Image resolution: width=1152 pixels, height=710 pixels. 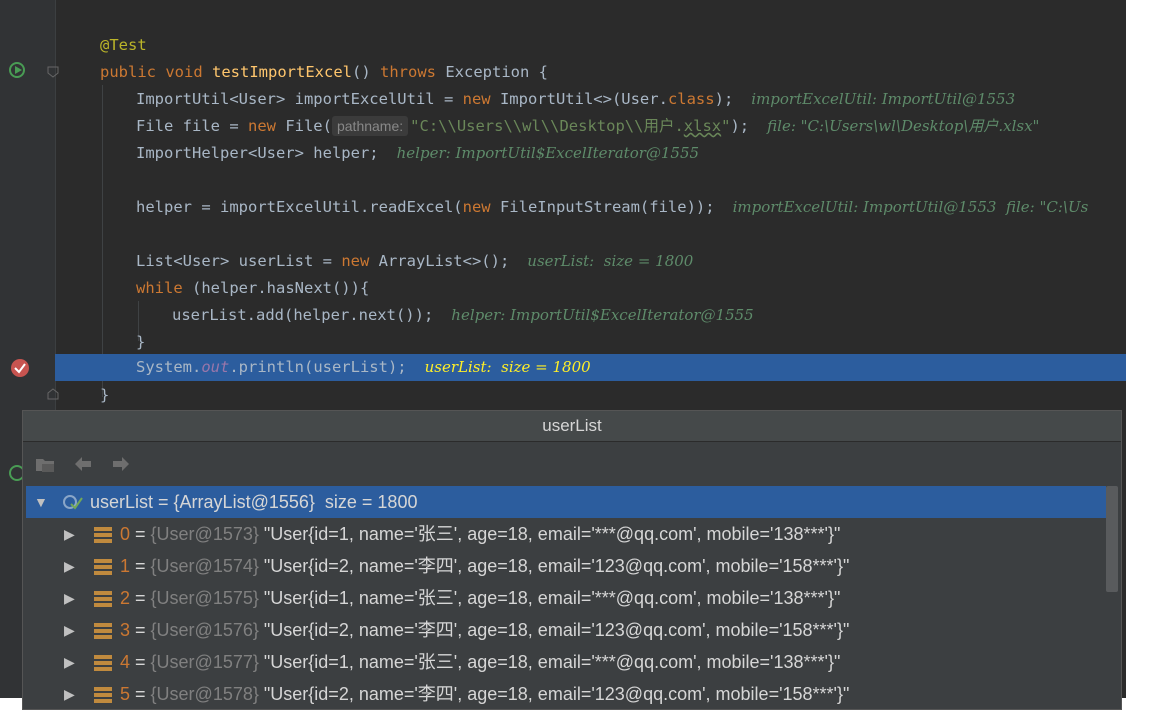 I want to click on code-line: @Test, so click(x=590, y=45).